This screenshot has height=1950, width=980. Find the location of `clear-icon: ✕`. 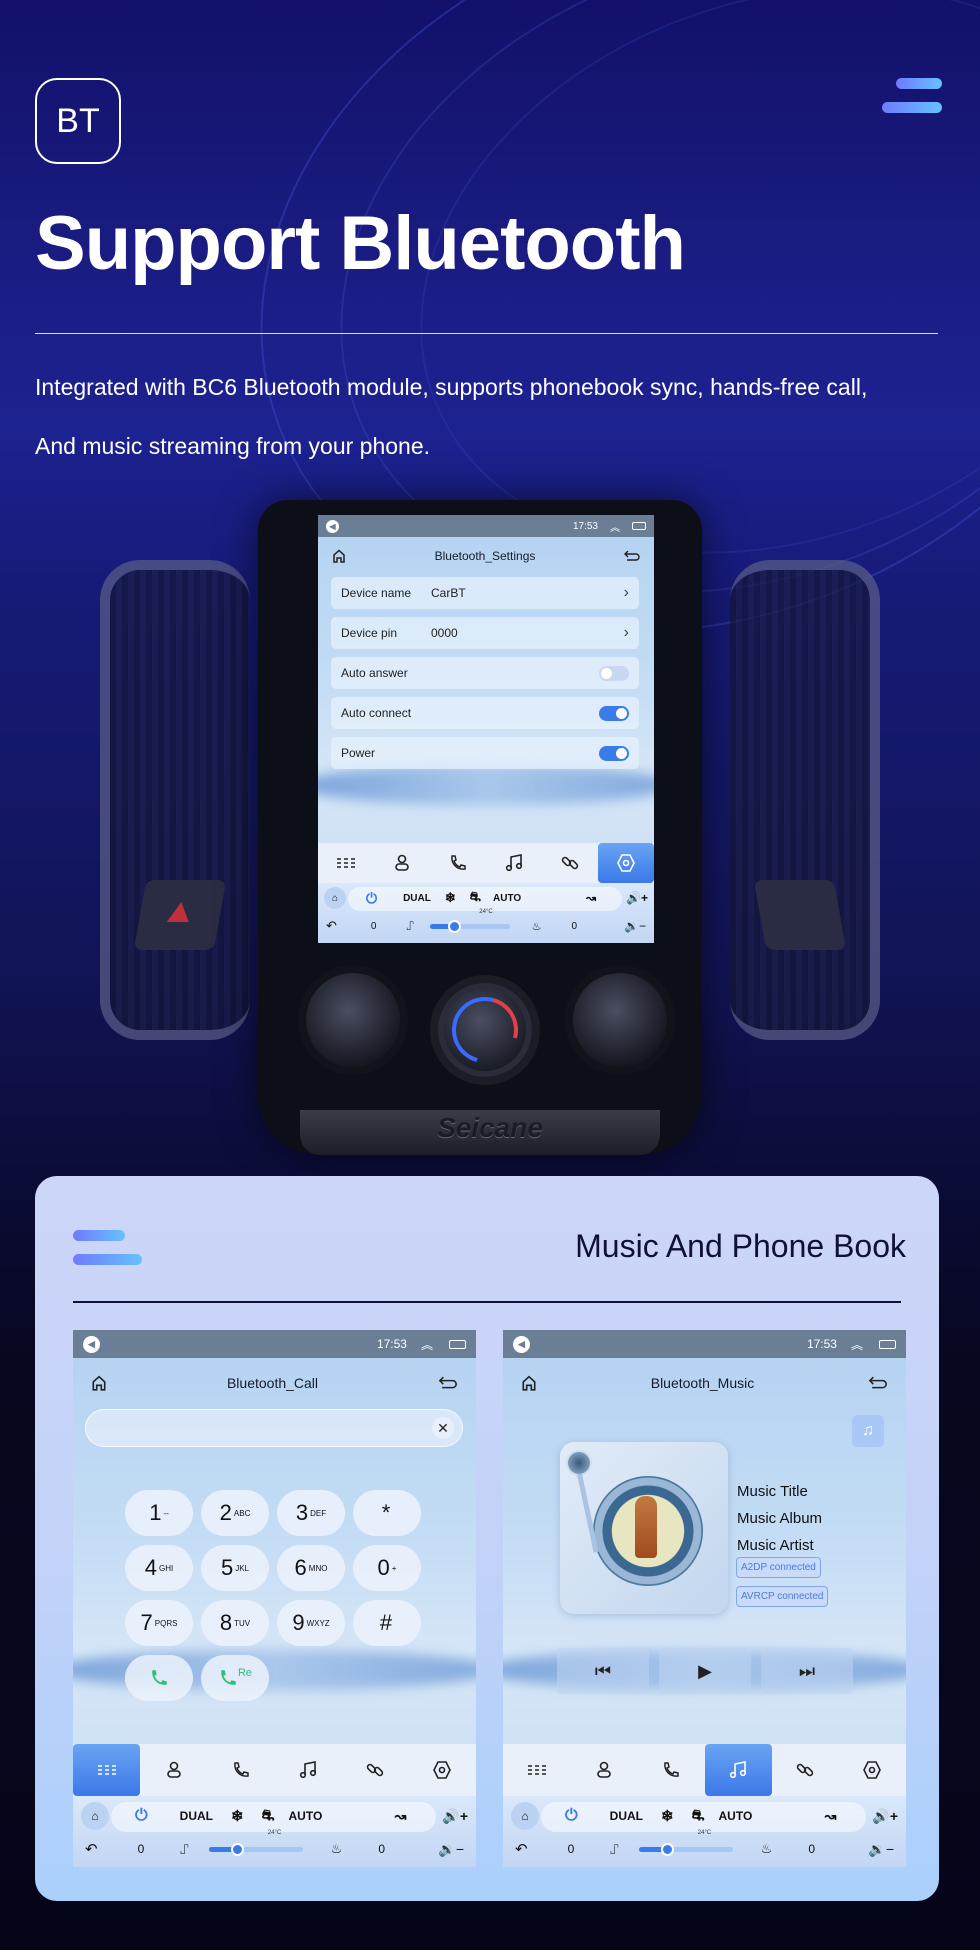

clear-icon: ✕ is located at coordinates (443, 1428).